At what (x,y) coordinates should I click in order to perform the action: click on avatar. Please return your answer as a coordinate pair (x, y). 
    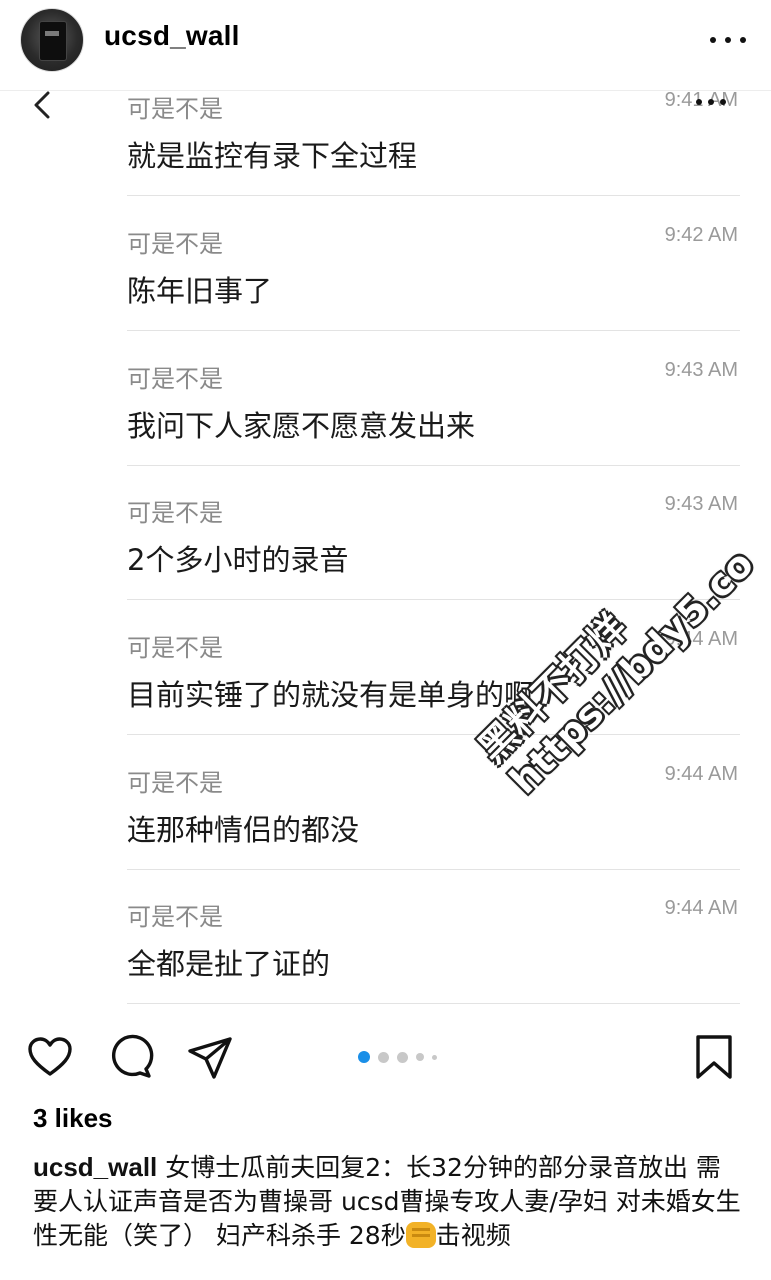
    Looking at the image, I should click on (52, 40).